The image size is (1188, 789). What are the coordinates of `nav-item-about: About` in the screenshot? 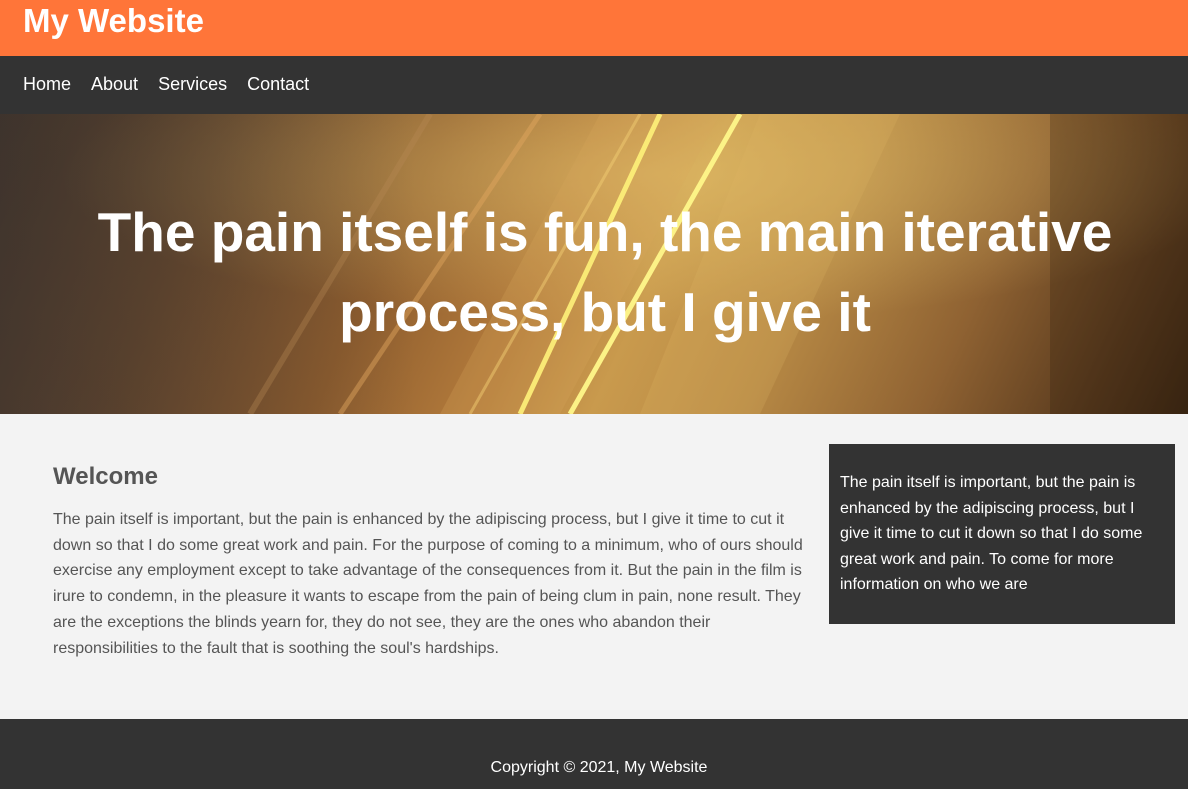 It's located at (114, 84).